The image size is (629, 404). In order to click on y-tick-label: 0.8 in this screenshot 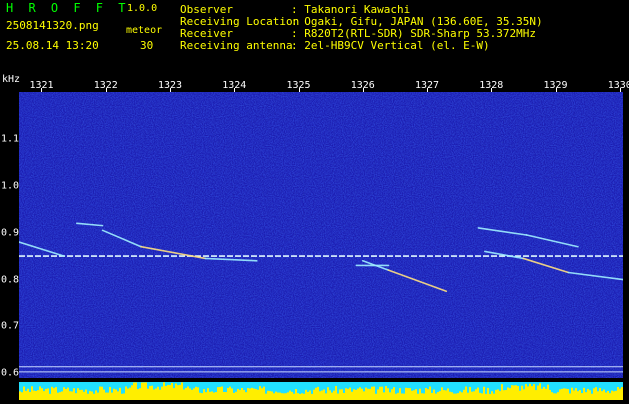, I will do `click(10, 280)`.